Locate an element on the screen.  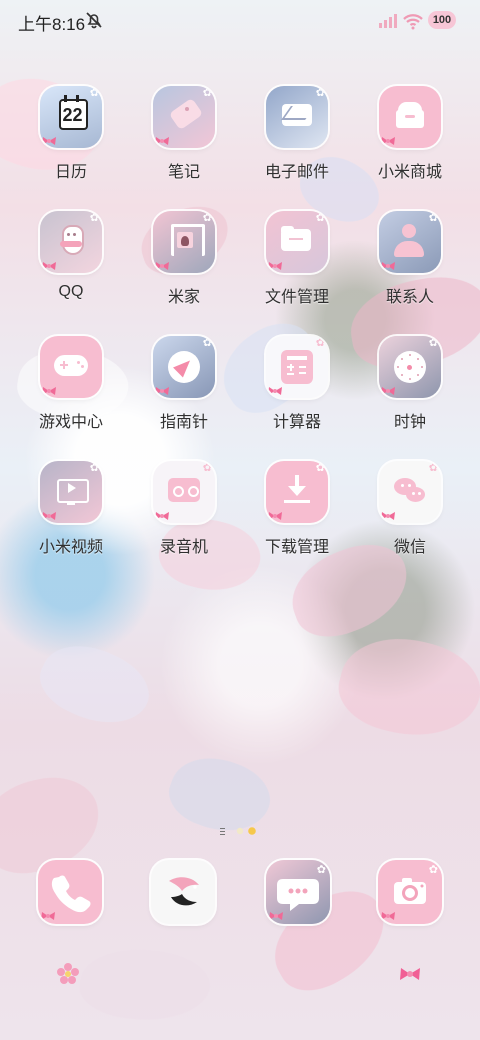
dock-phone-app is located at coordinates (70, 892).